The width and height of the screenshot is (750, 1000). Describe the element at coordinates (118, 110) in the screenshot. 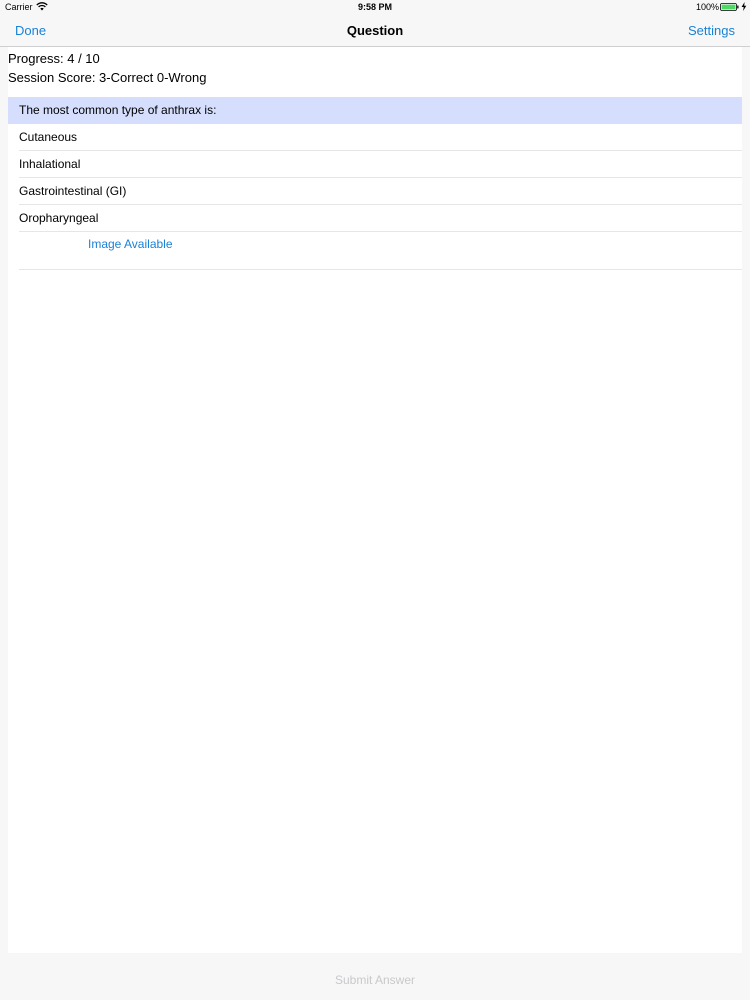

I see `question-text: The most common type of anthrax is:` at that location.